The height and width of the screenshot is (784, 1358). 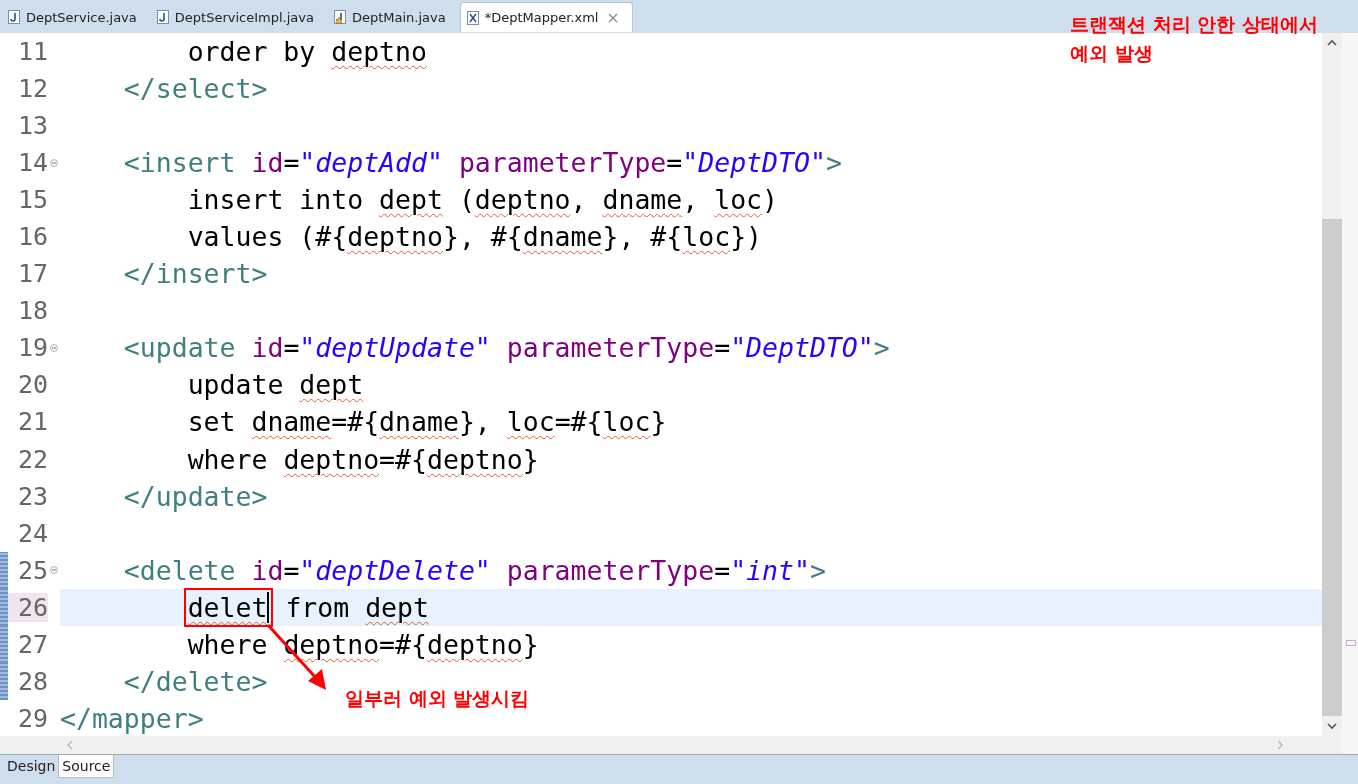 What do you see at coordinates (251, 51) in the screenshot?
I see `code-text: order by` at bounding box center [251, 51].